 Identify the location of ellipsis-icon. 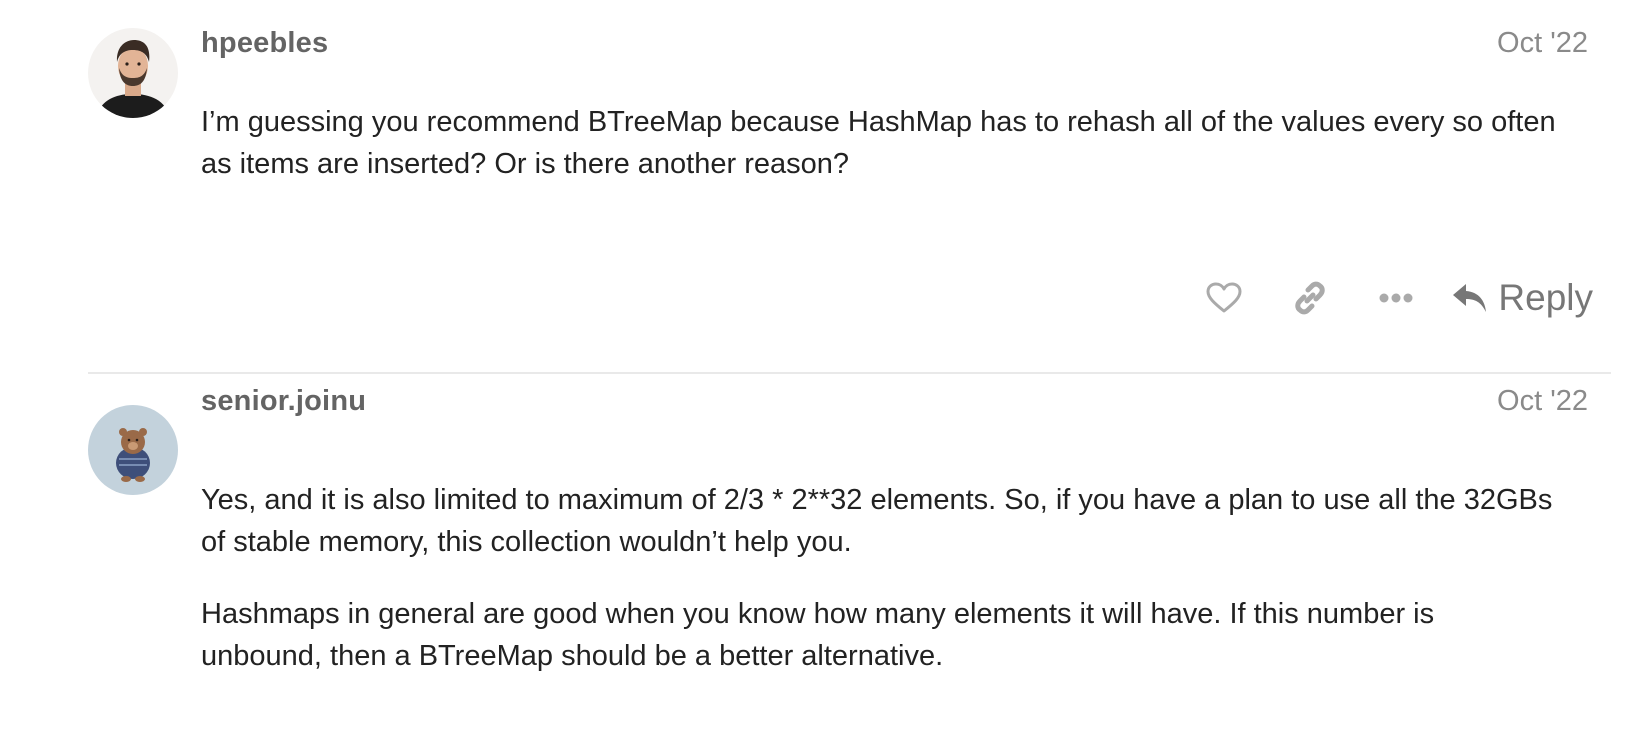
(1396, 298).